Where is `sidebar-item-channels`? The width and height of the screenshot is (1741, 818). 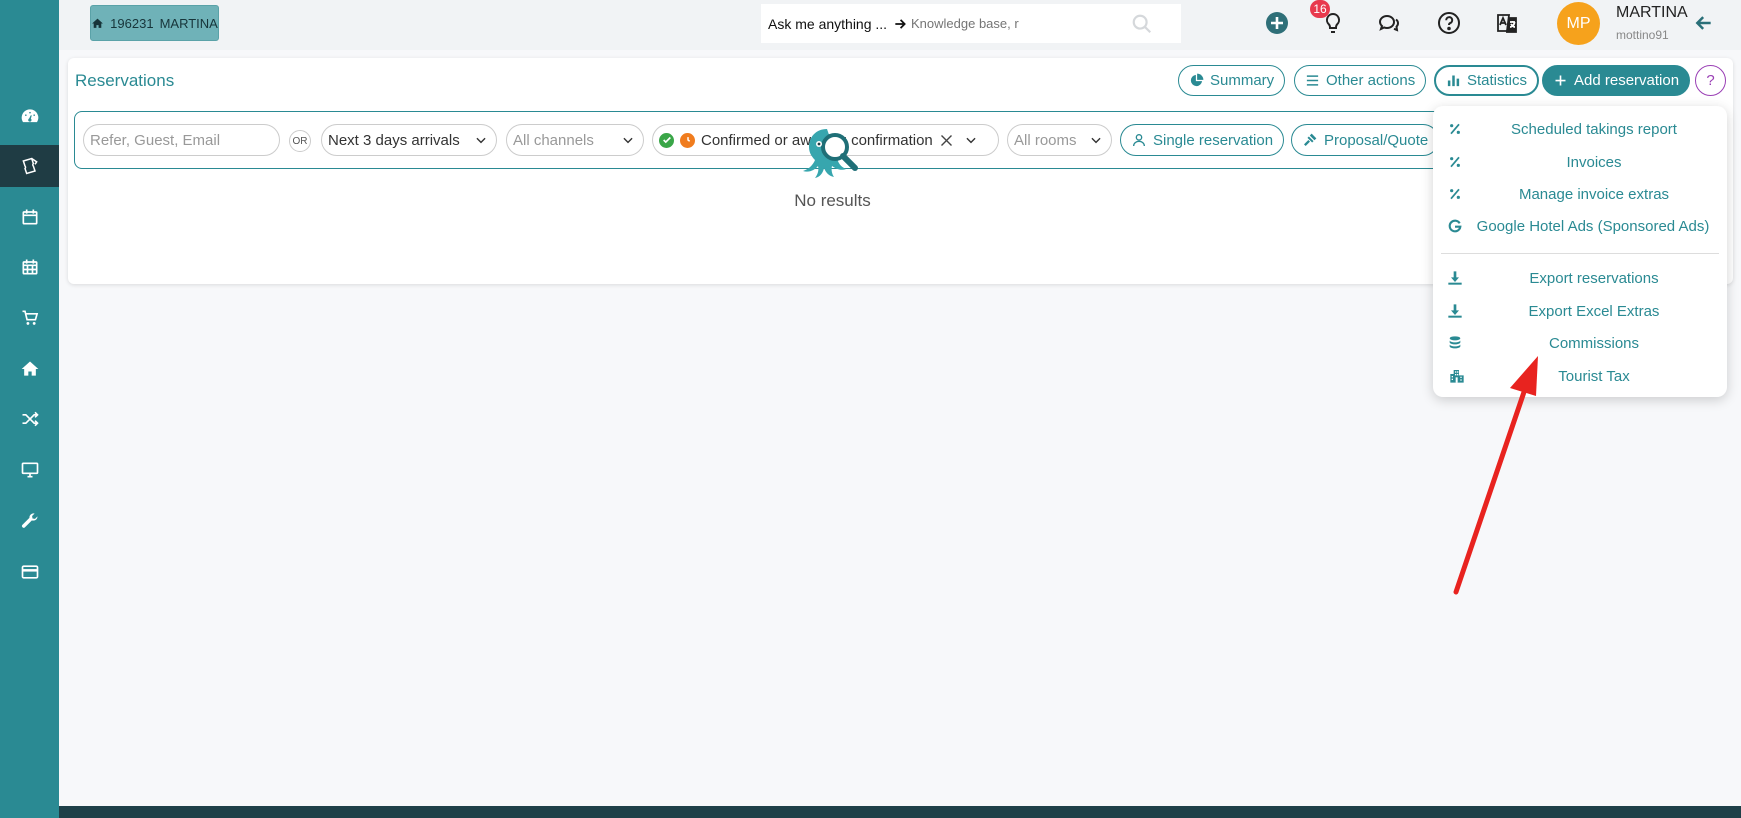 sidebar-item-channels is located at coordinates (29, 419).